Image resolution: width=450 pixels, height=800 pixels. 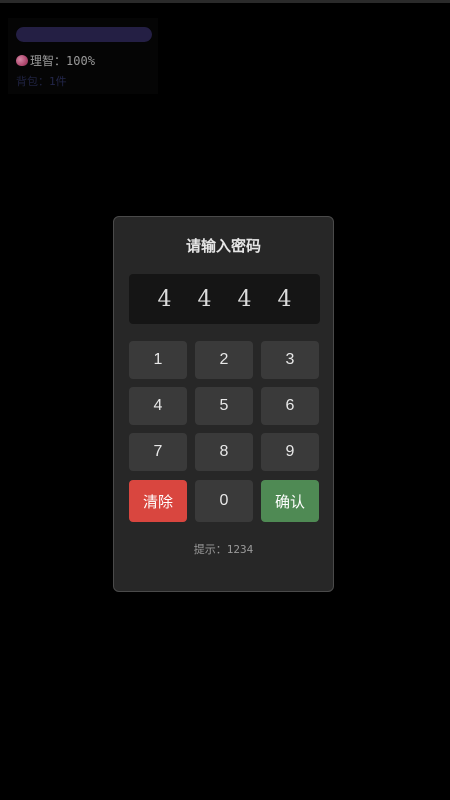 I want to click on key-2-button: 2, so click(x=224, y=360).